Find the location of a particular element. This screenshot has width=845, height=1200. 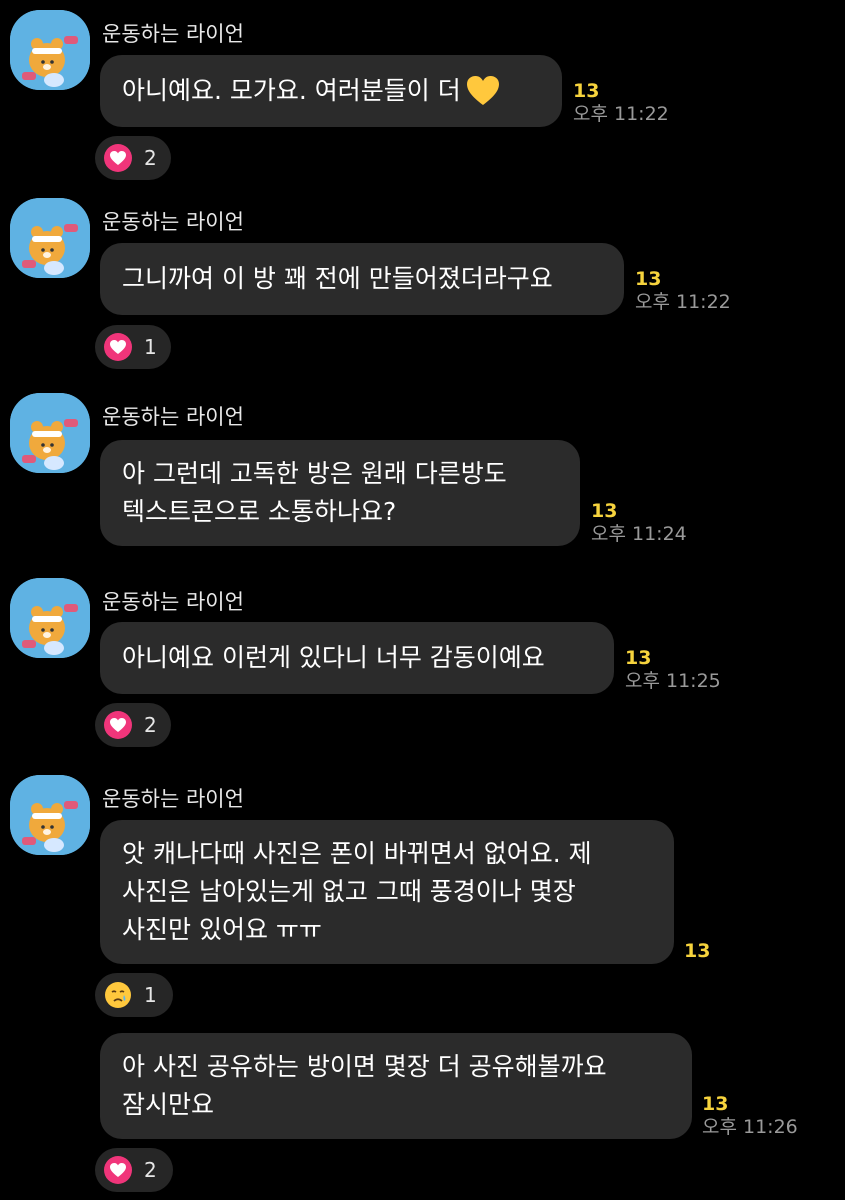

message-time: 오후 11:25 is located at coordinates (673, 681).